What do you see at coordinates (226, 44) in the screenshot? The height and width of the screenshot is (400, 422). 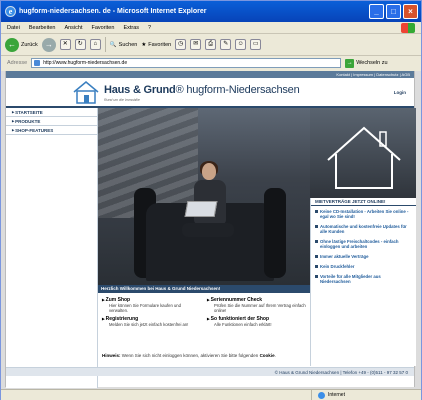 I see `edit-button: ✎` at bounding box center [226, 44].